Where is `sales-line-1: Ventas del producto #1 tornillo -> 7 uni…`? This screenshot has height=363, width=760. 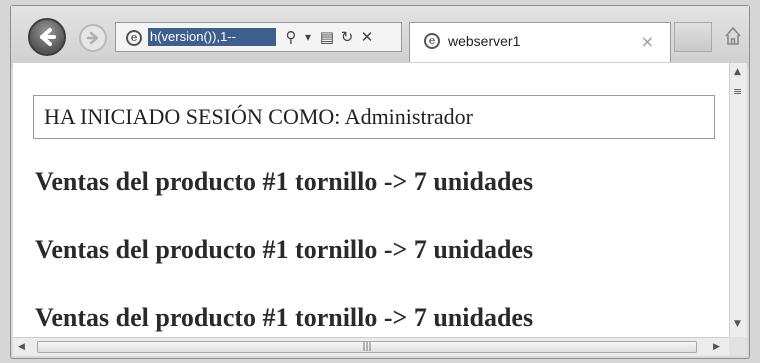
sales-line-1: Ventas del producto #1 tornillo -> 7 uni… is located at coordinates (284, 181).